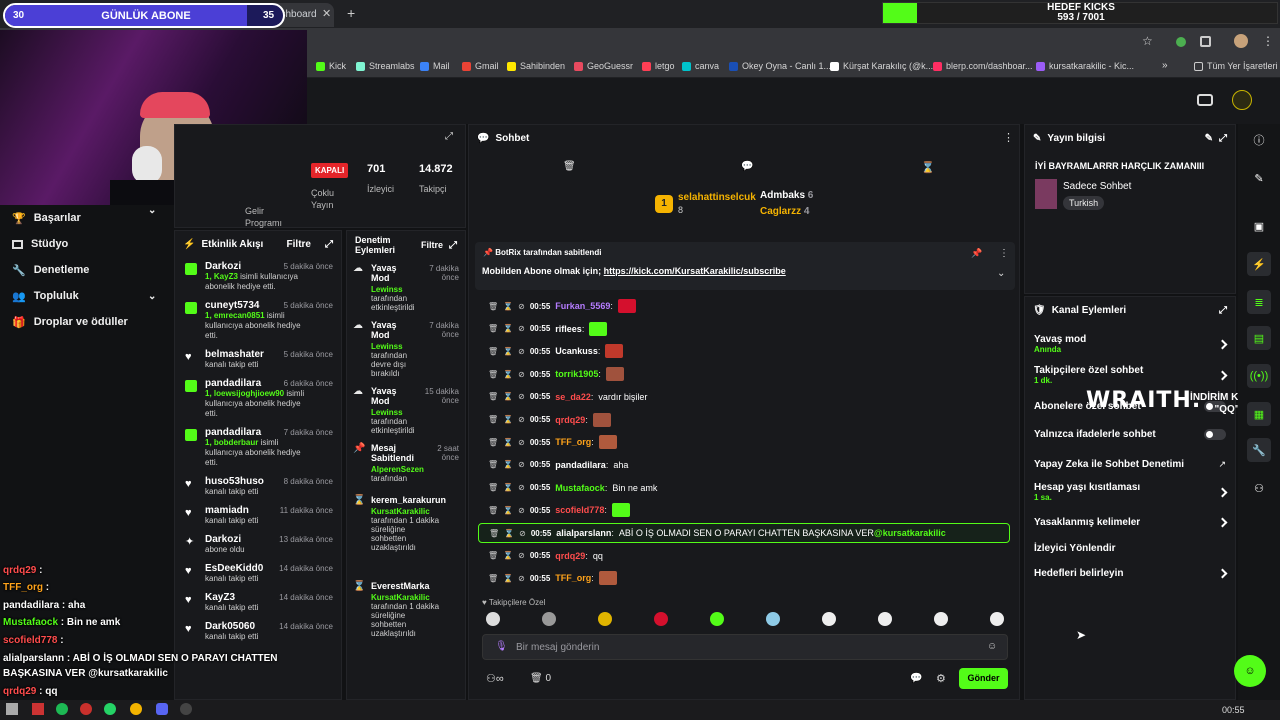  Describe the element at coordinates (1004, 253) in the screenshot. I see `pinned-menu-icon: ⋮` at that location.